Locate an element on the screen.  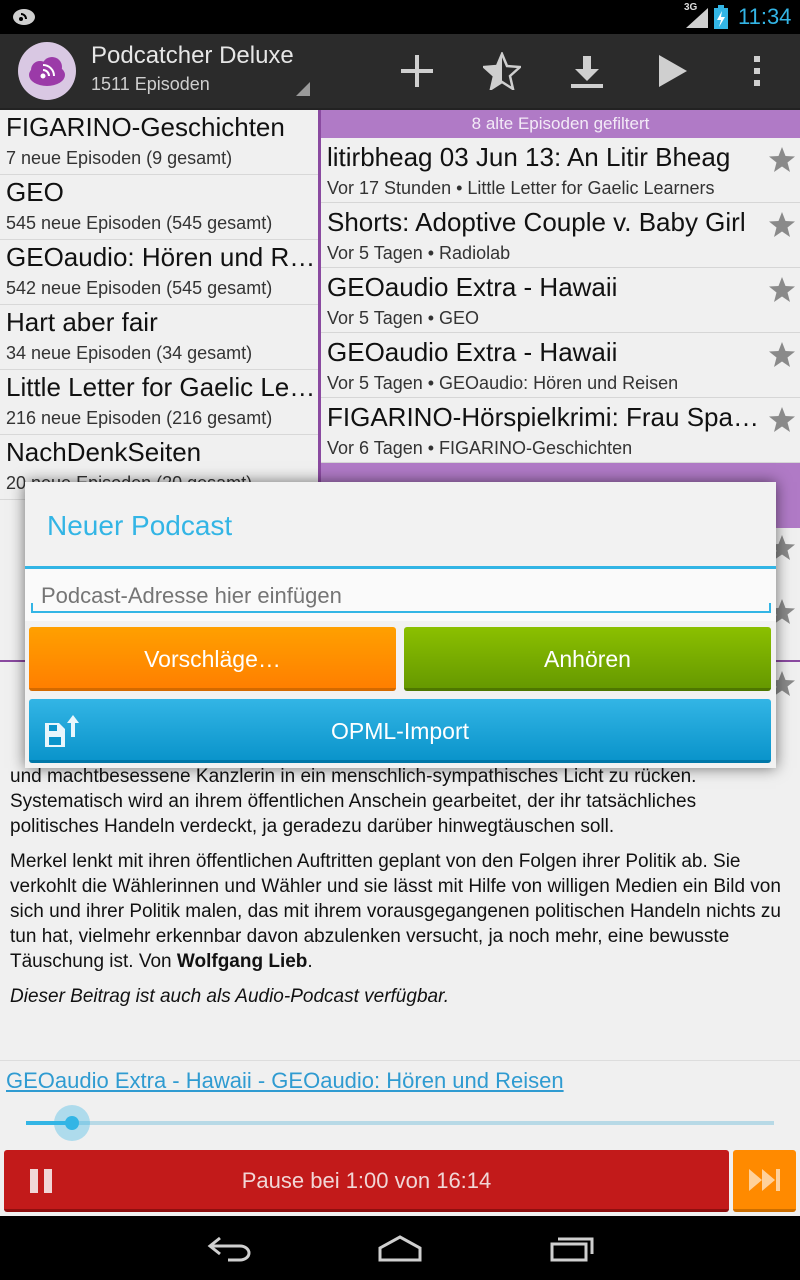
episode-title: Shorts: Adoptive Couple v. Baby Girl is located at coordinates (536, 222).